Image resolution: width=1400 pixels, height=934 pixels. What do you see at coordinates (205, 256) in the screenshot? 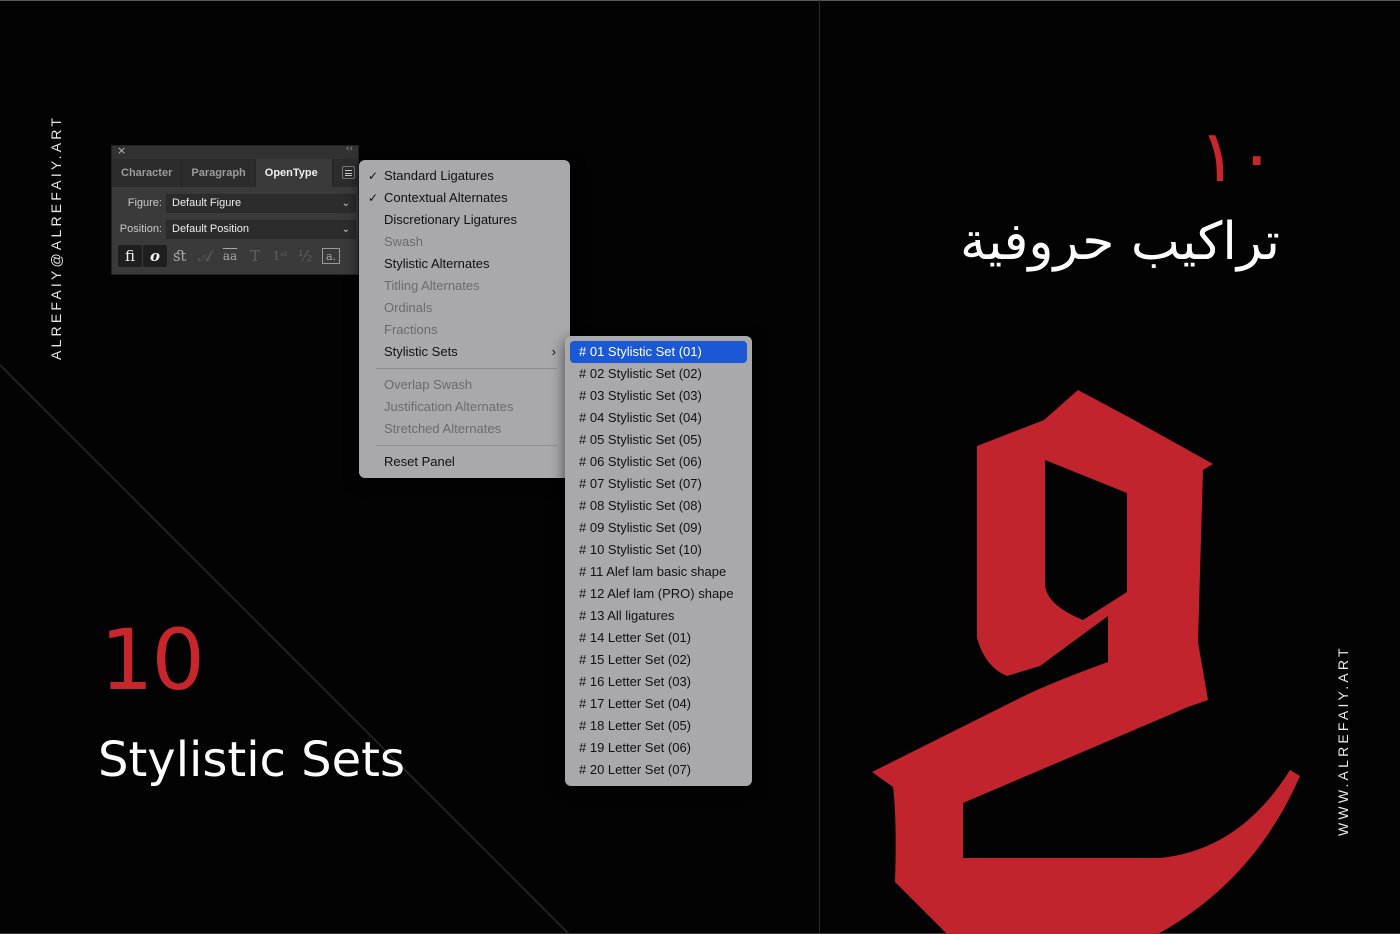
I see `swash-icon: 𝒜` at bounding box center [205, 256].